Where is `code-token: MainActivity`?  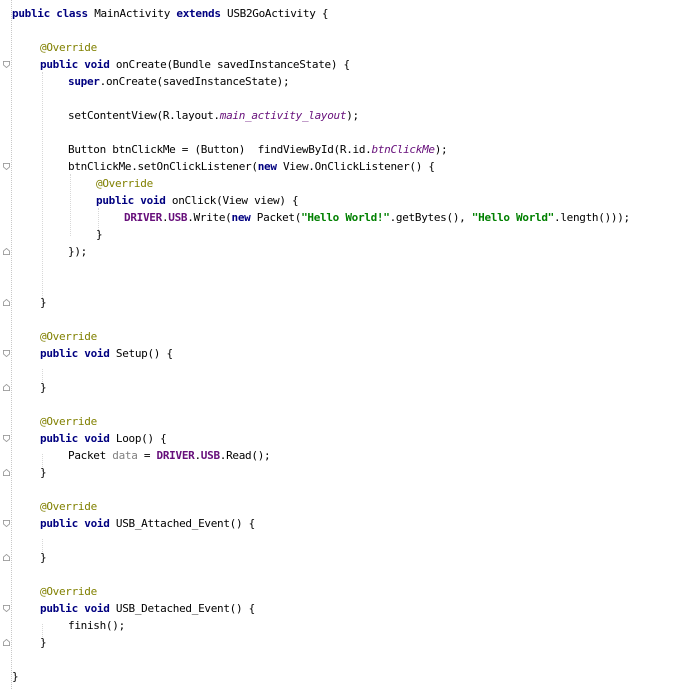 code-token: MainActivity is located at coordinates (135, 13).